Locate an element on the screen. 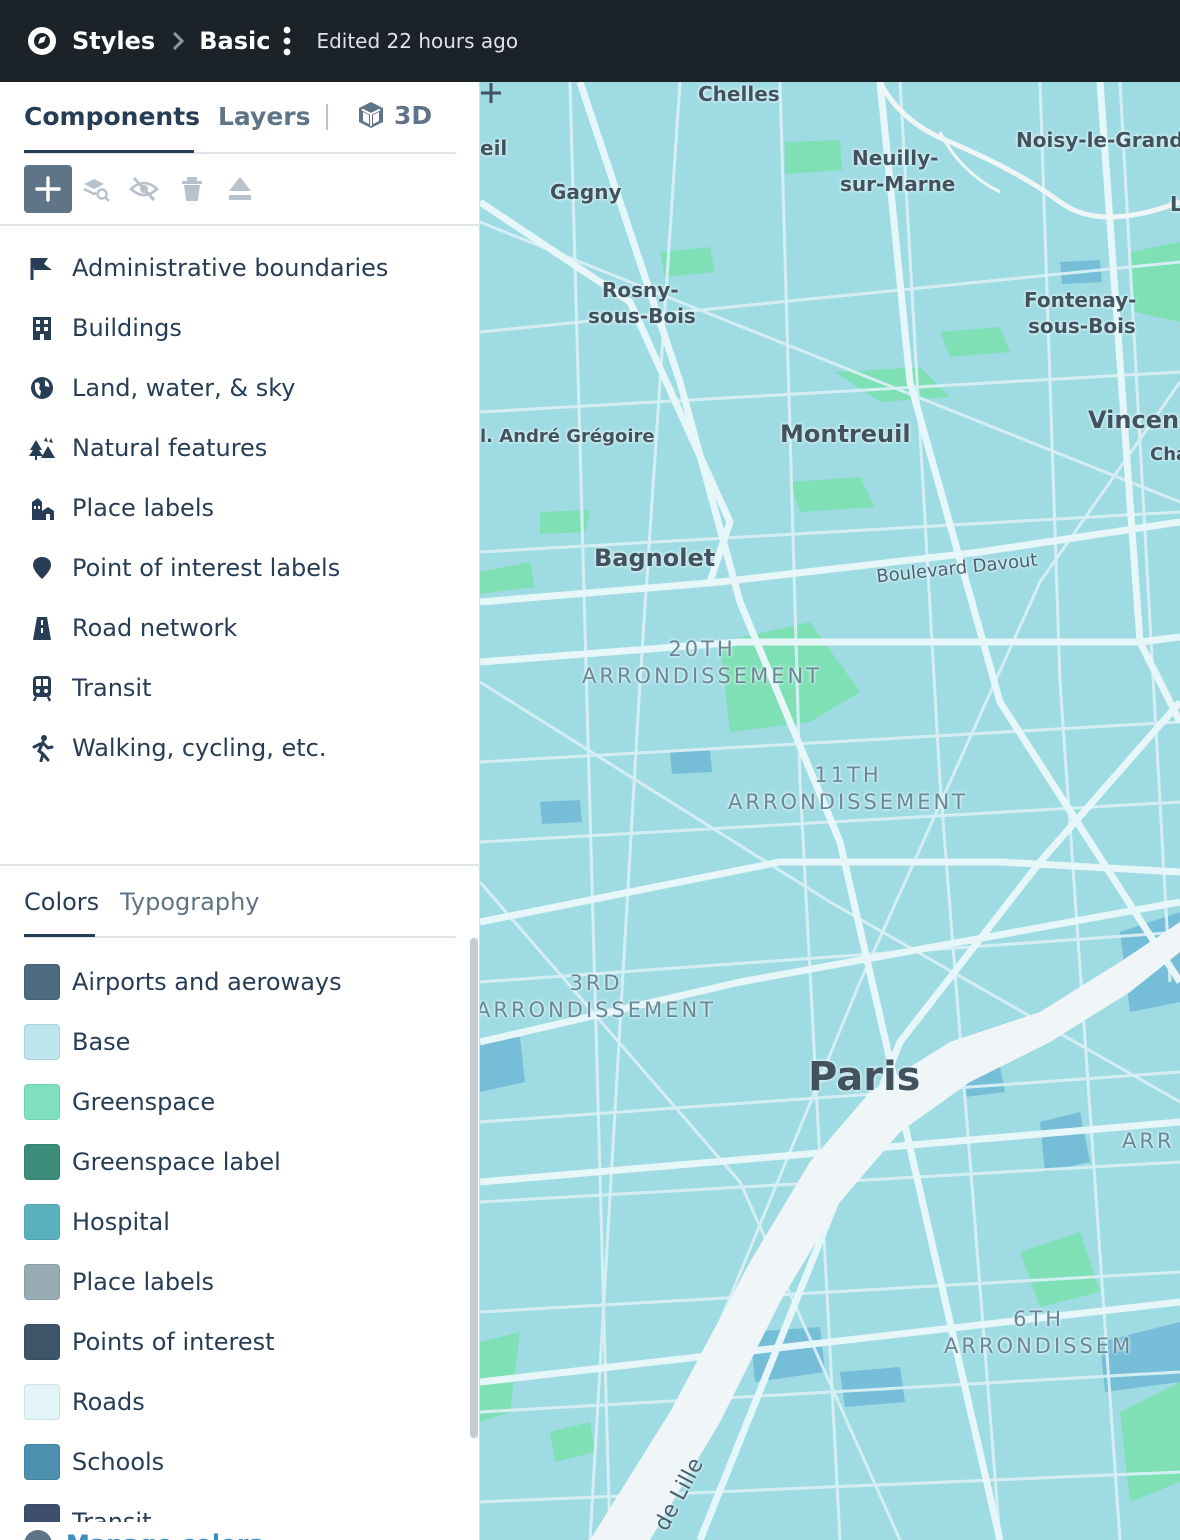 The width and height of the screenshot is (1180, 1540). map-label-bagnolet: Bagnolet is located at coordinates (655, 558).